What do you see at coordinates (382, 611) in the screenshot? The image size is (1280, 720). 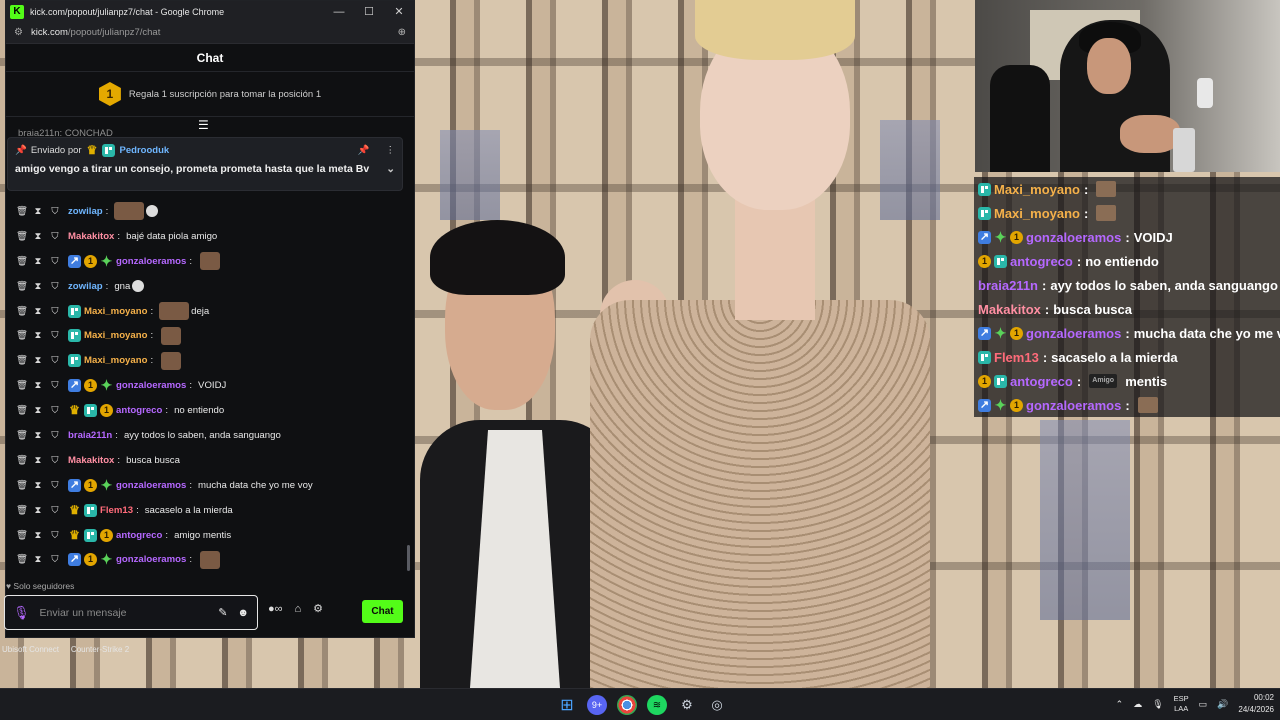 I see `send-chat-button: Chat` at bounding box center [382, 611].